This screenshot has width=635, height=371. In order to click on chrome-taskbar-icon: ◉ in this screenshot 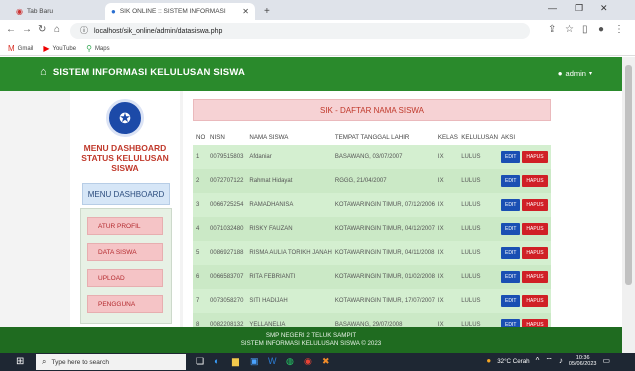, I will do `click(308, 361)`.